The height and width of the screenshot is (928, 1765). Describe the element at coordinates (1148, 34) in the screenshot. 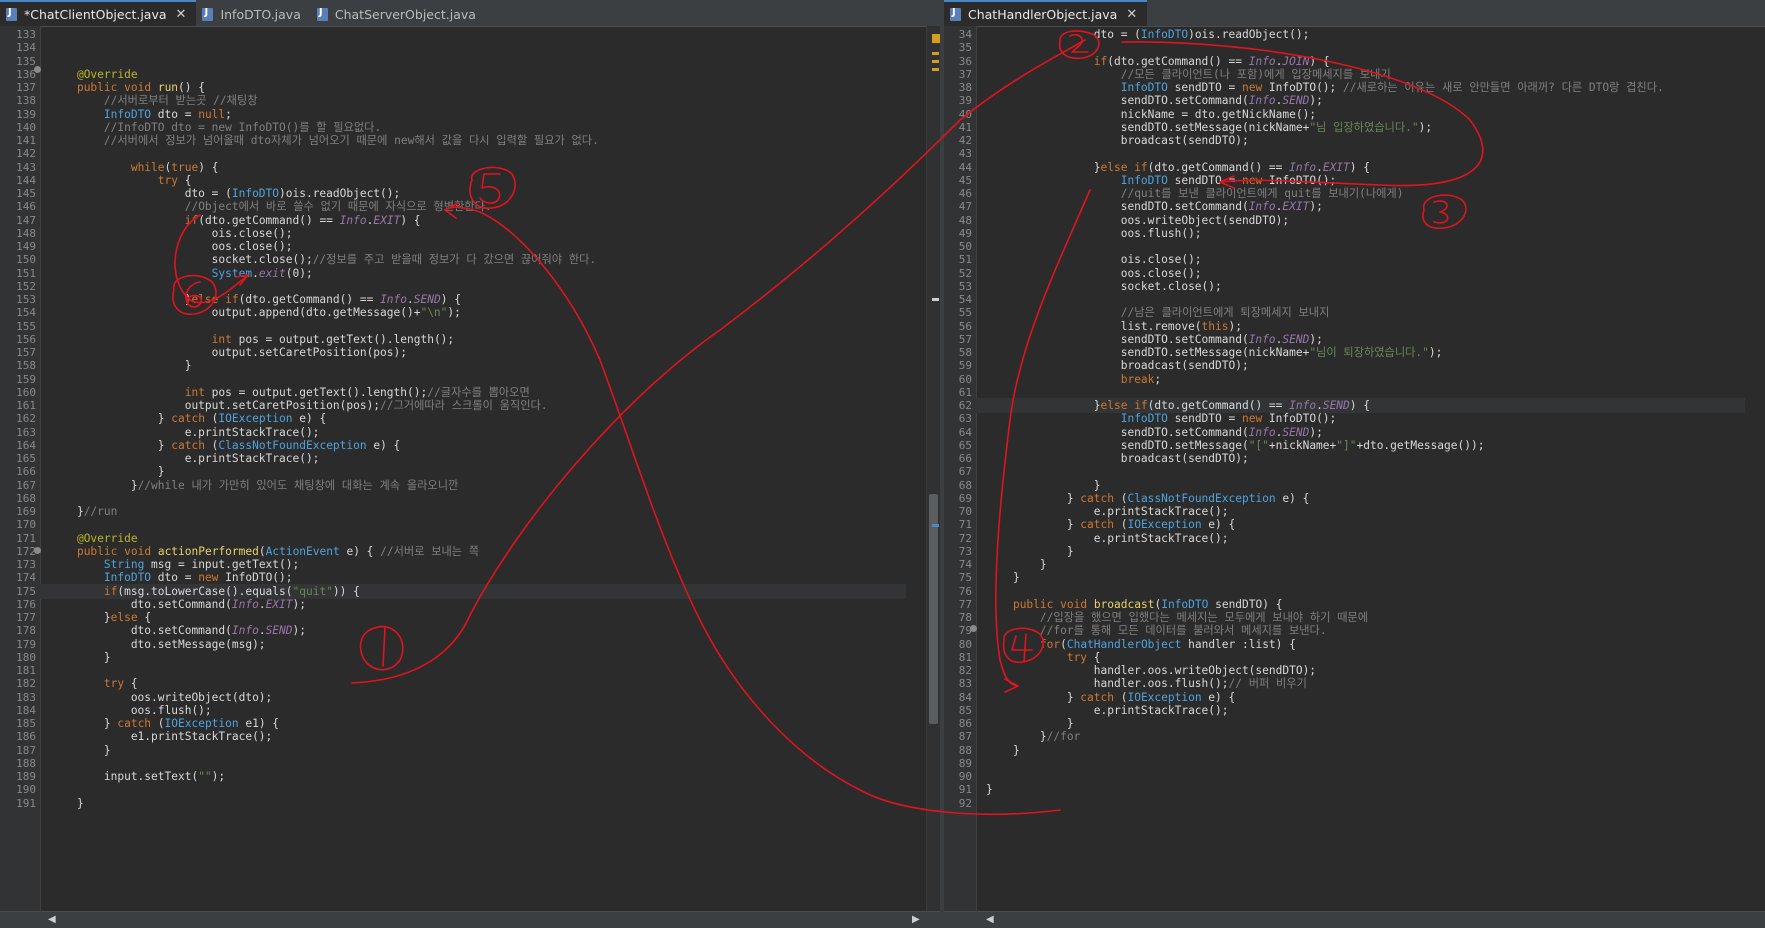

I see `code-line: dto = (InfoDTO)ois.readObject();` at that location.